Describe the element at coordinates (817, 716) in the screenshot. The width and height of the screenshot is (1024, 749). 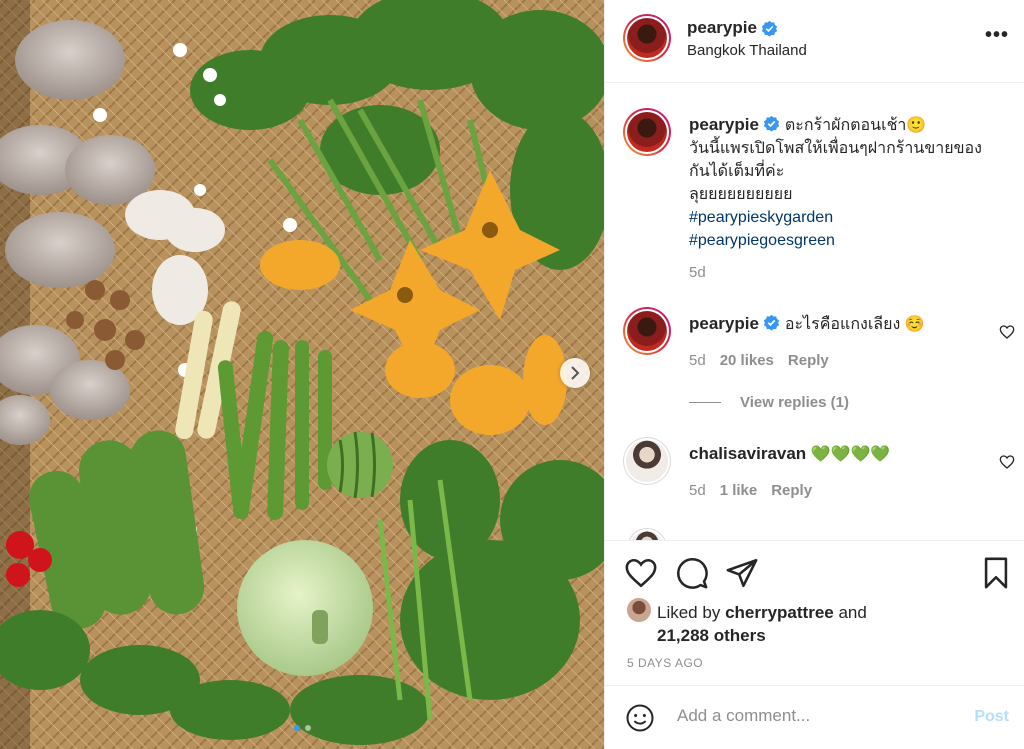
I see `comment-input` at that location.